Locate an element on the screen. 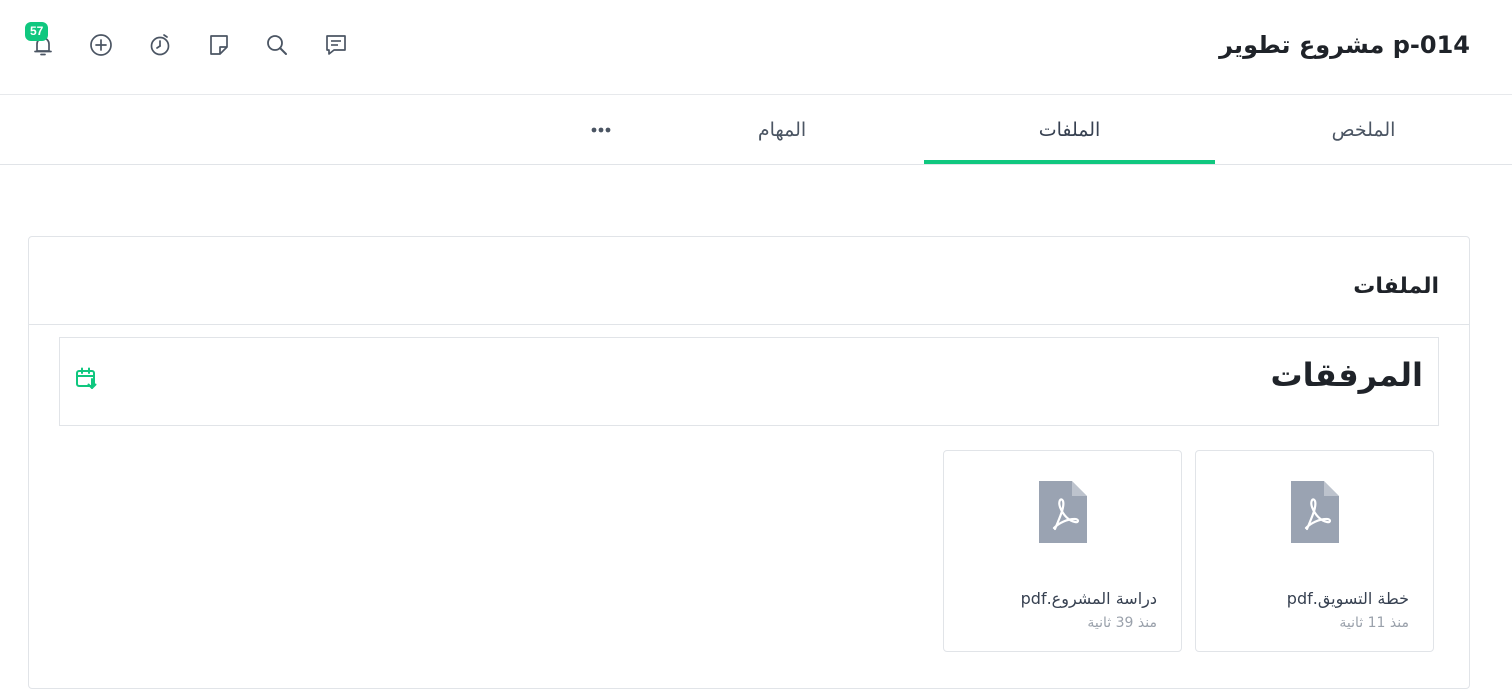 The width and height of the screenshot is (1512, 697). search-button is located at coordinates (277, 45).